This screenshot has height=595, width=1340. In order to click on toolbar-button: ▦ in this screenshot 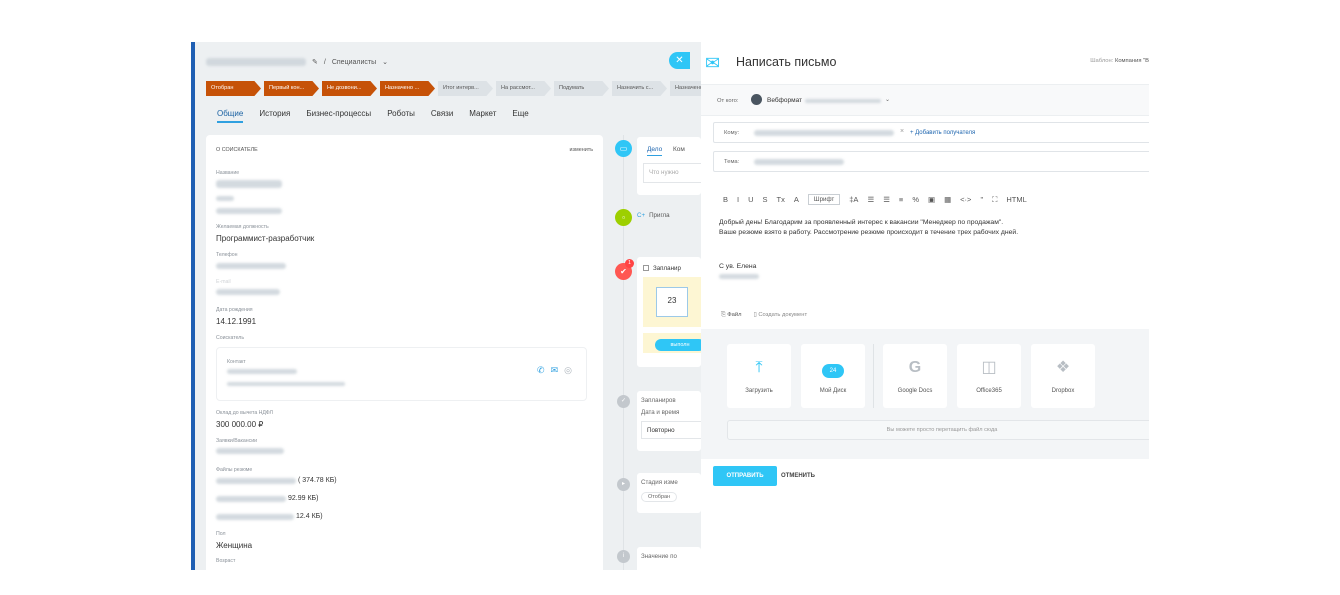, I will do `click(947, 199)`.